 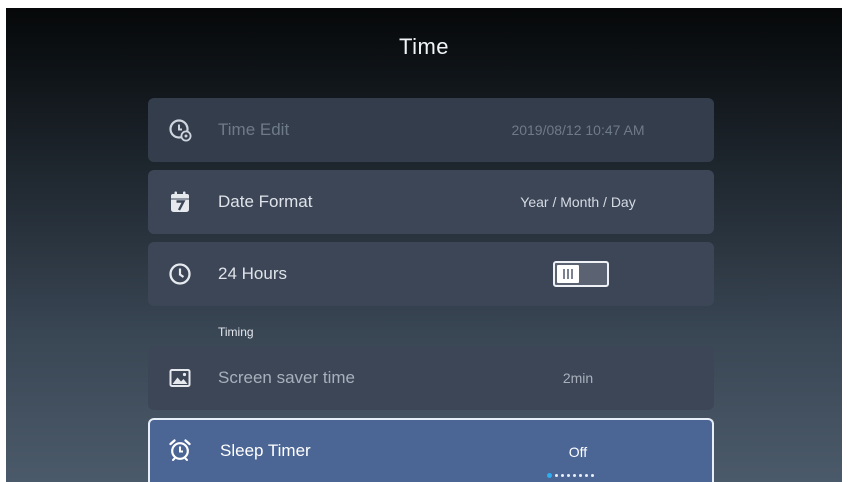 I want to click on date-format-label: Date Format, so click(x=265, y=201).